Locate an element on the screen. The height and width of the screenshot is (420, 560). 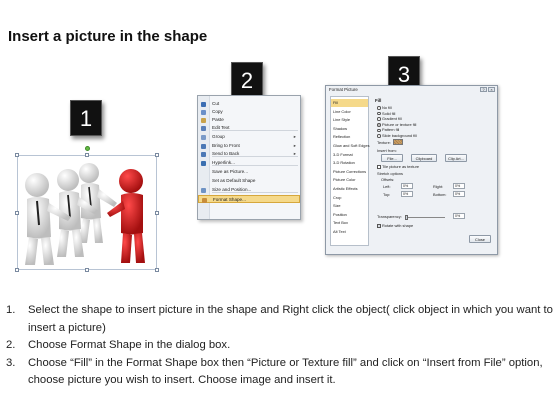
menu-item-label: Paste is located at coordinates (218, 119).